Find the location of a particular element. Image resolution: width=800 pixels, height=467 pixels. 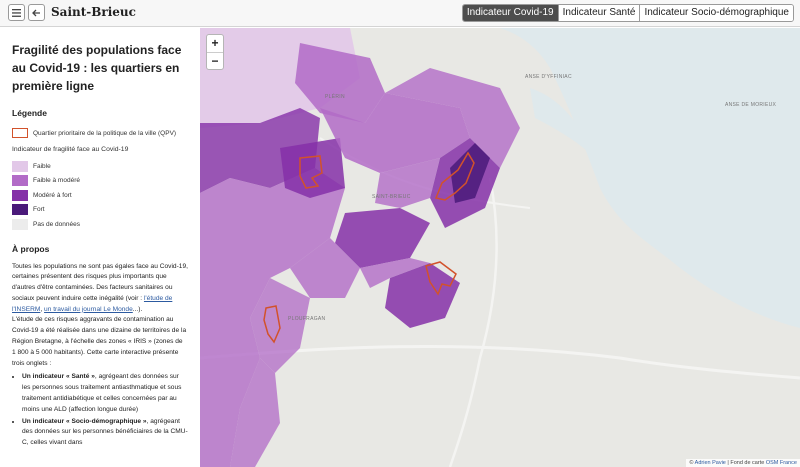

menu-button is located at coordinates (16, 12).